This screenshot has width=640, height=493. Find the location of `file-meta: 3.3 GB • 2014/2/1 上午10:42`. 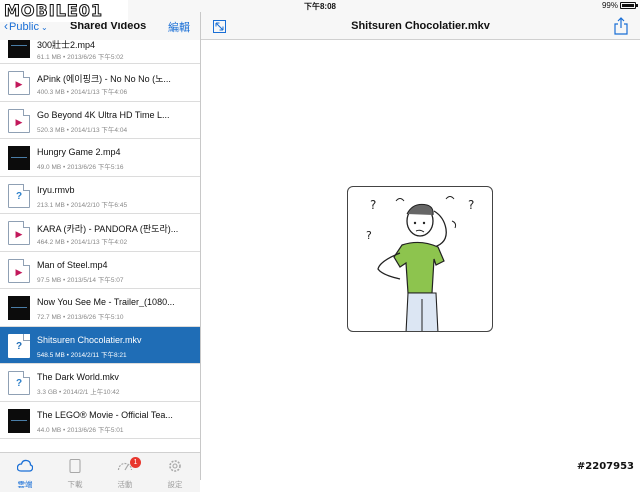

file-meta: 3.3 GB • 2014/2/1 上午10:42 is located at coordinates (78, 391).